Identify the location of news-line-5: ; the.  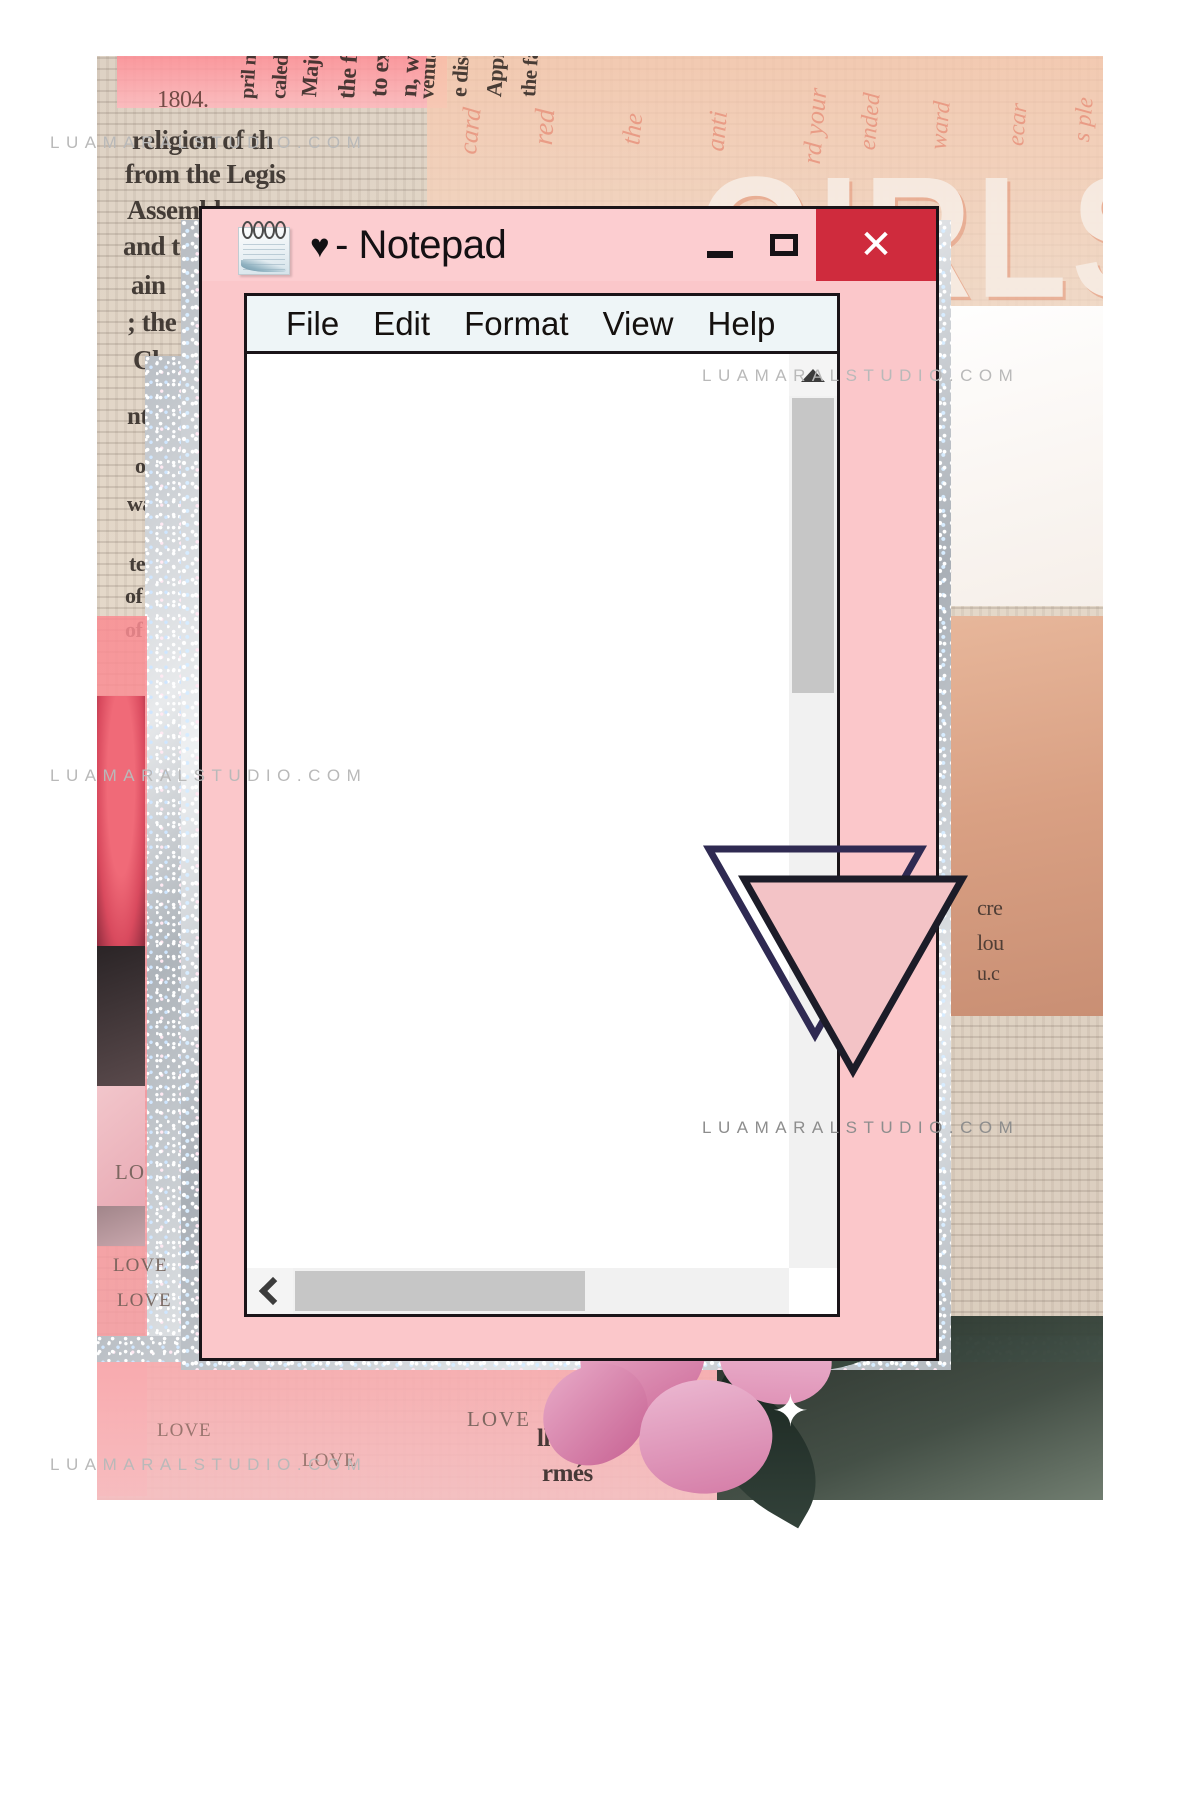
(152, 322).